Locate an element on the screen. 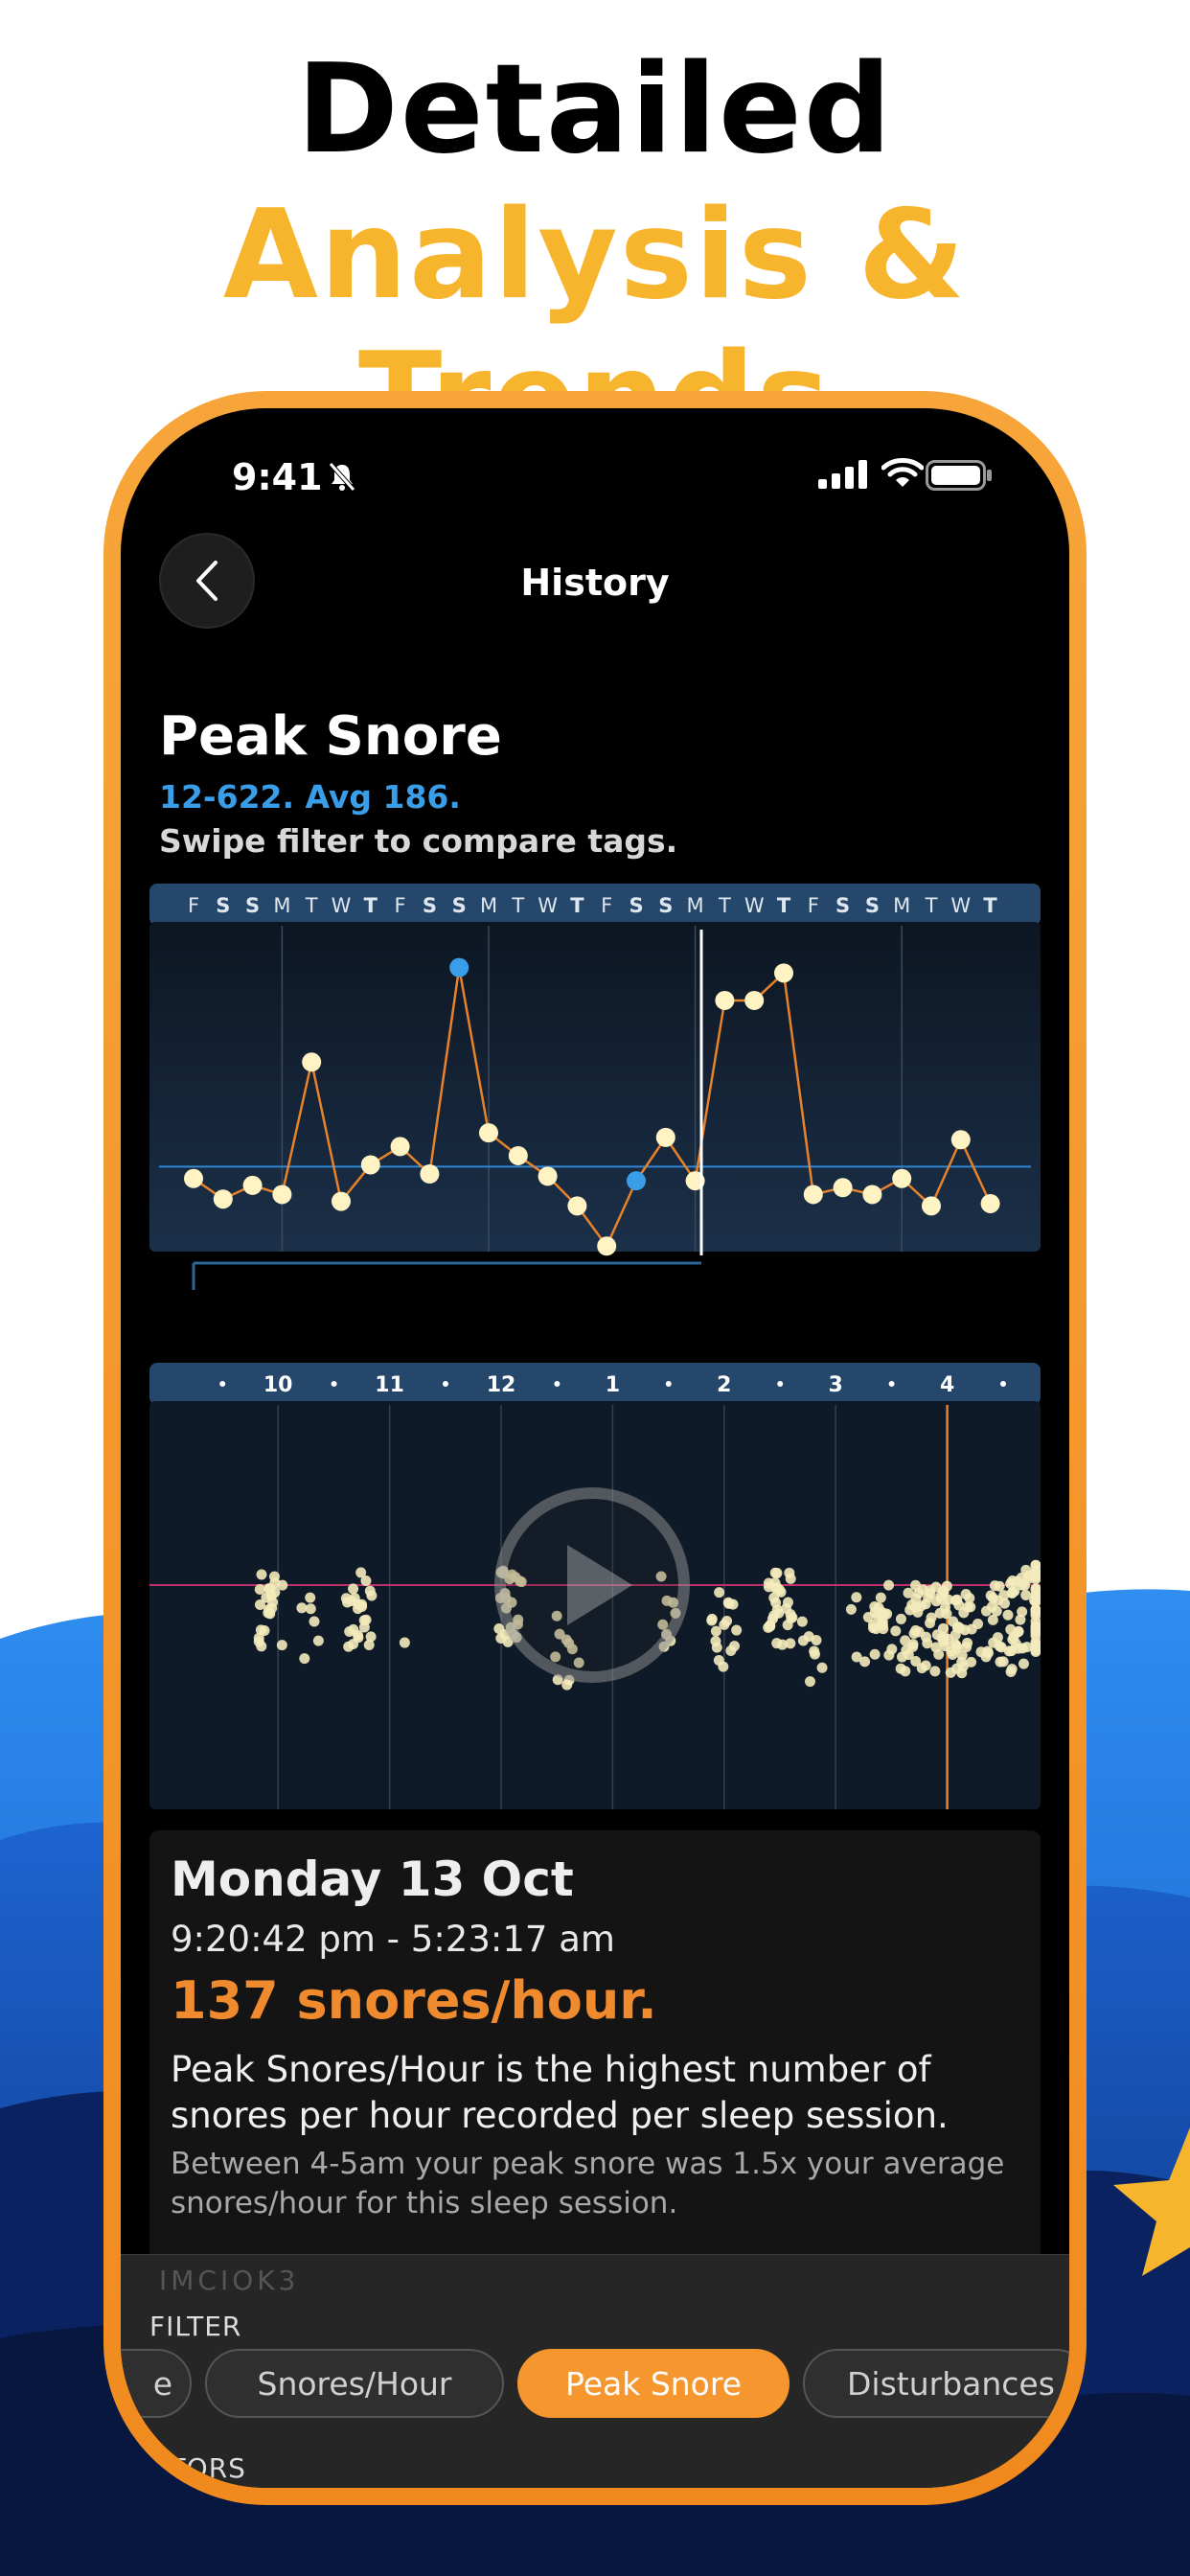  hour-tick-label: 4 is located at coordinates (947, 1385).